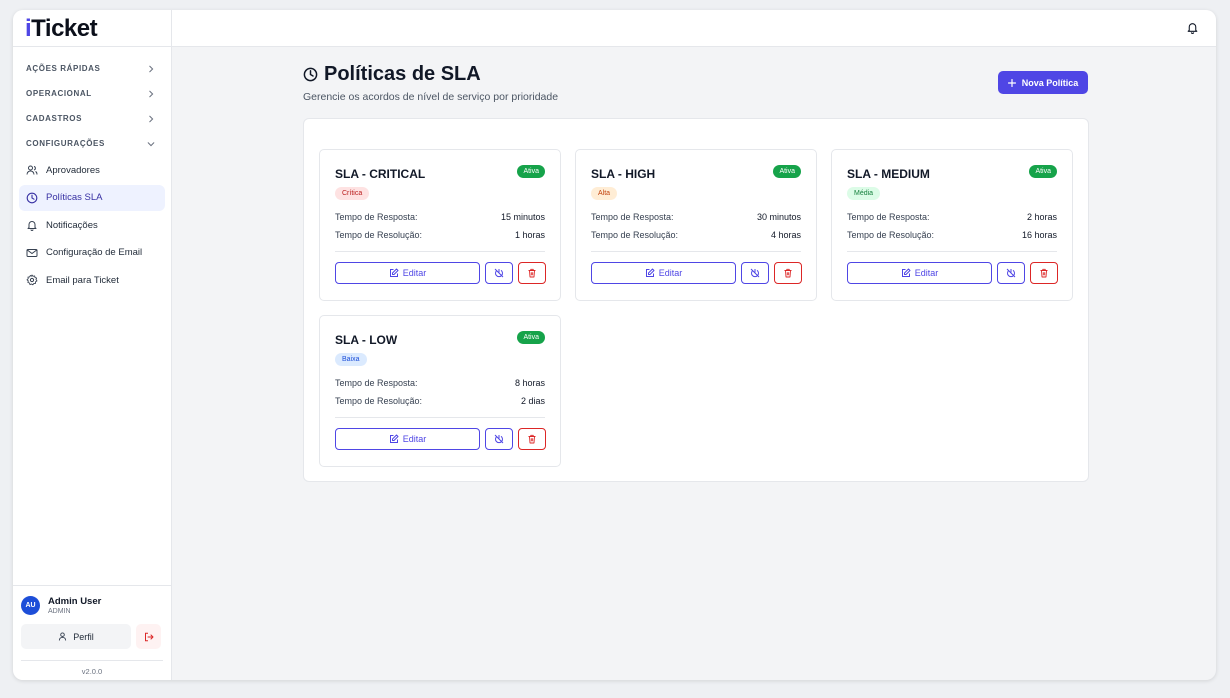  Describe the element at coordinates (402, 74) in the screenshot. I see `page-title-text: Políticas de SLA` at that location.